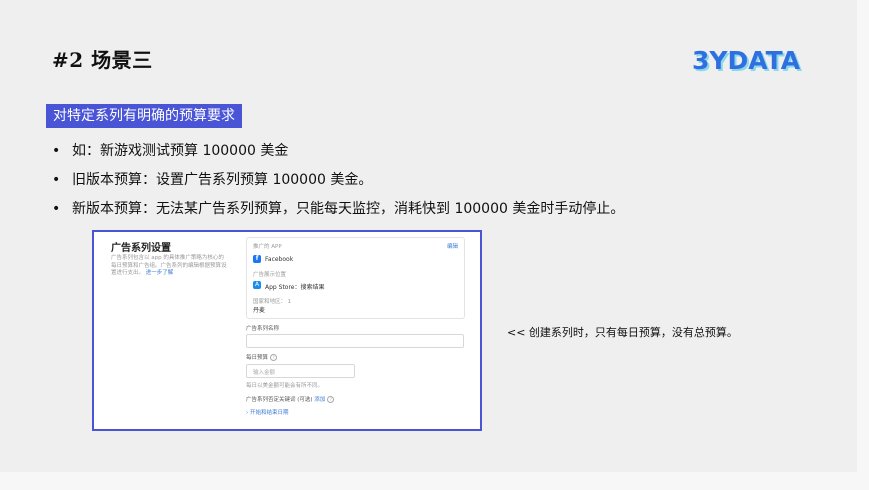  What do you see at coordinates (338, 154) in the screenshot?
I see `list-item: • 如：新游戏测试预算 100000 美金` at bounding box center [338, 154].